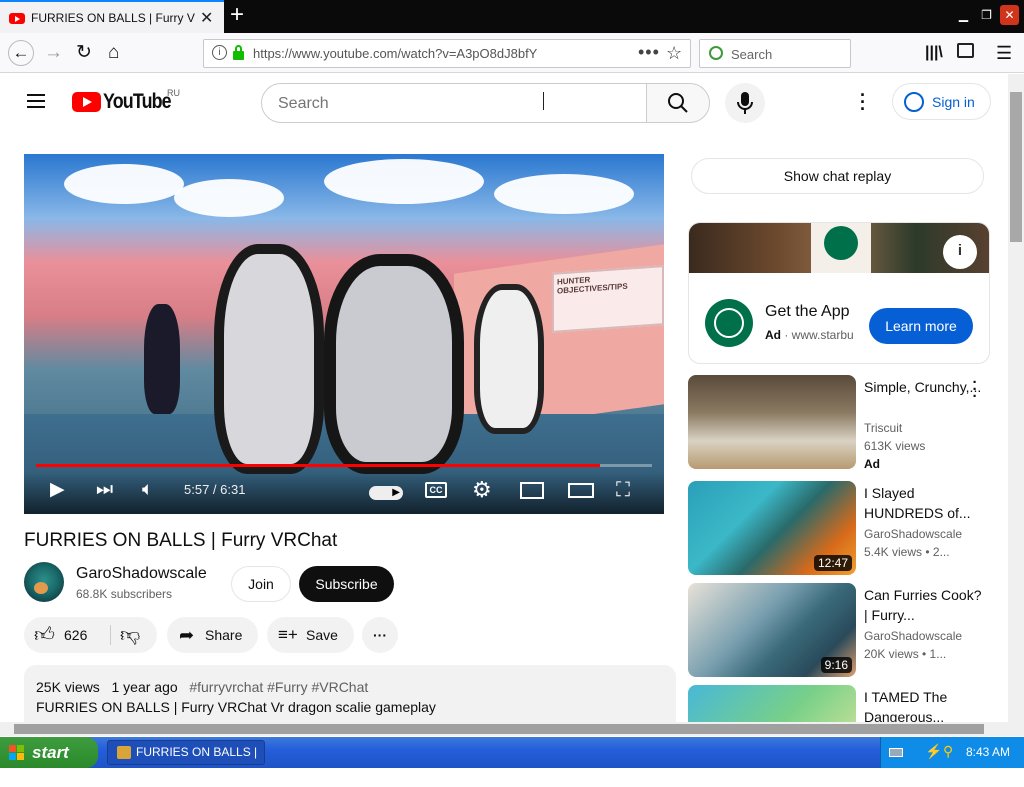  I want to click on recommendation-thumbnail: 9:16, so click(772, 630).